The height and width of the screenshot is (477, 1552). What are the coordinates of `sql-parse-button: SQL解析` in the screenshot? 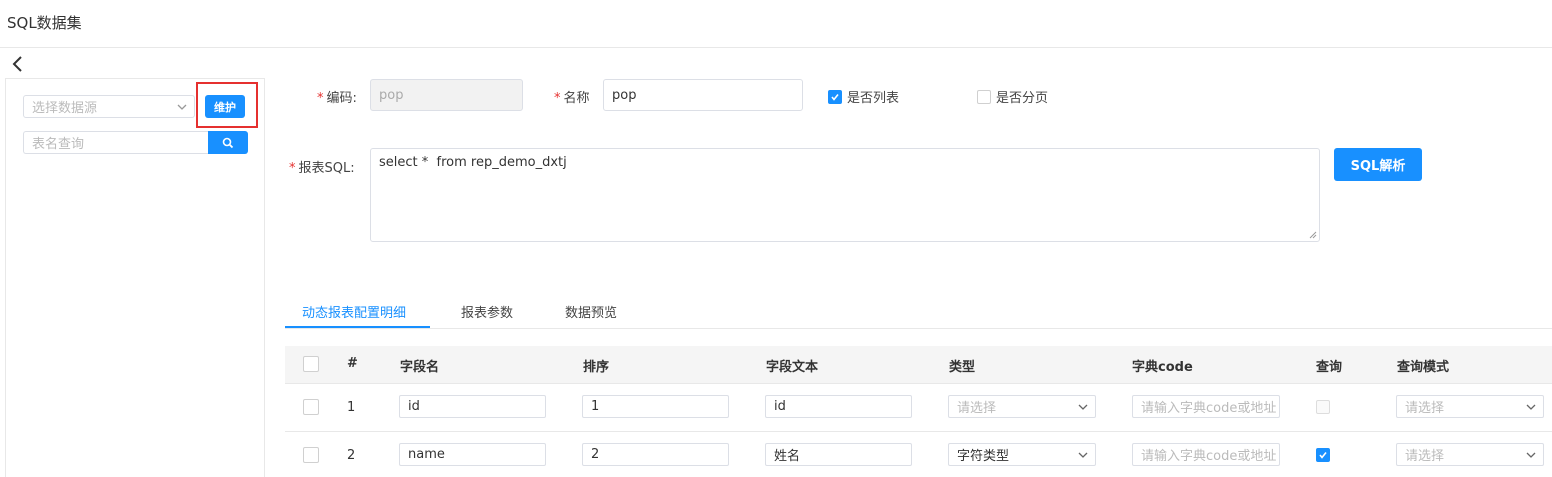 It's located at (1378, 164).